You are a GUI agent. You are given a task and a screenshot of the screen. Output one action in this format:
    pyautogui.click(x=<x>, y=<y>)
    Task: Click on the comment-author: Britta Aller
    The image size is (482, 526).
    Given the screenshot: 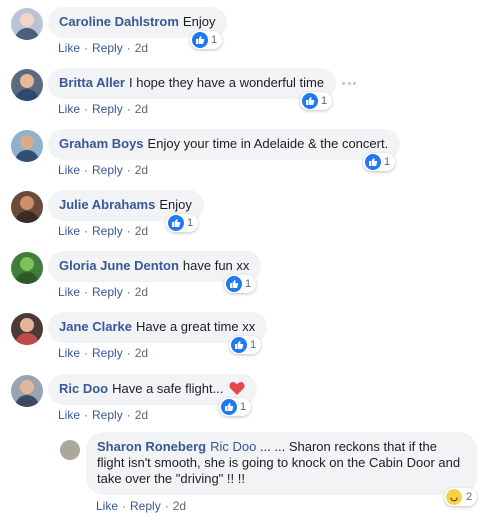 What is the action you would take?
    pyautogui.click(x=92, y=82)
    